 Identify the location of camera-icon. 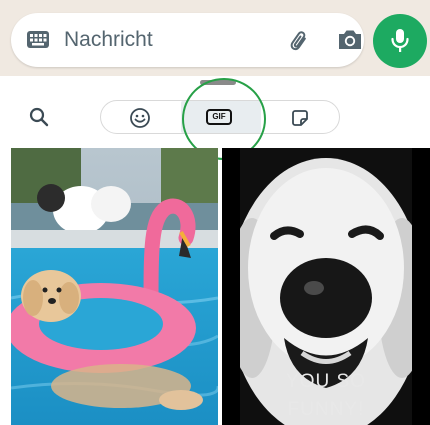
(350, 40).